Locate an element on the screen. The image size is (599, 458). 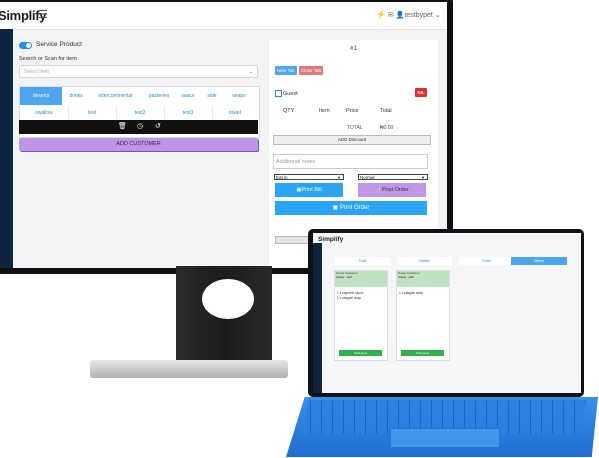
column-header: Price is located at coordinates (352, 111).